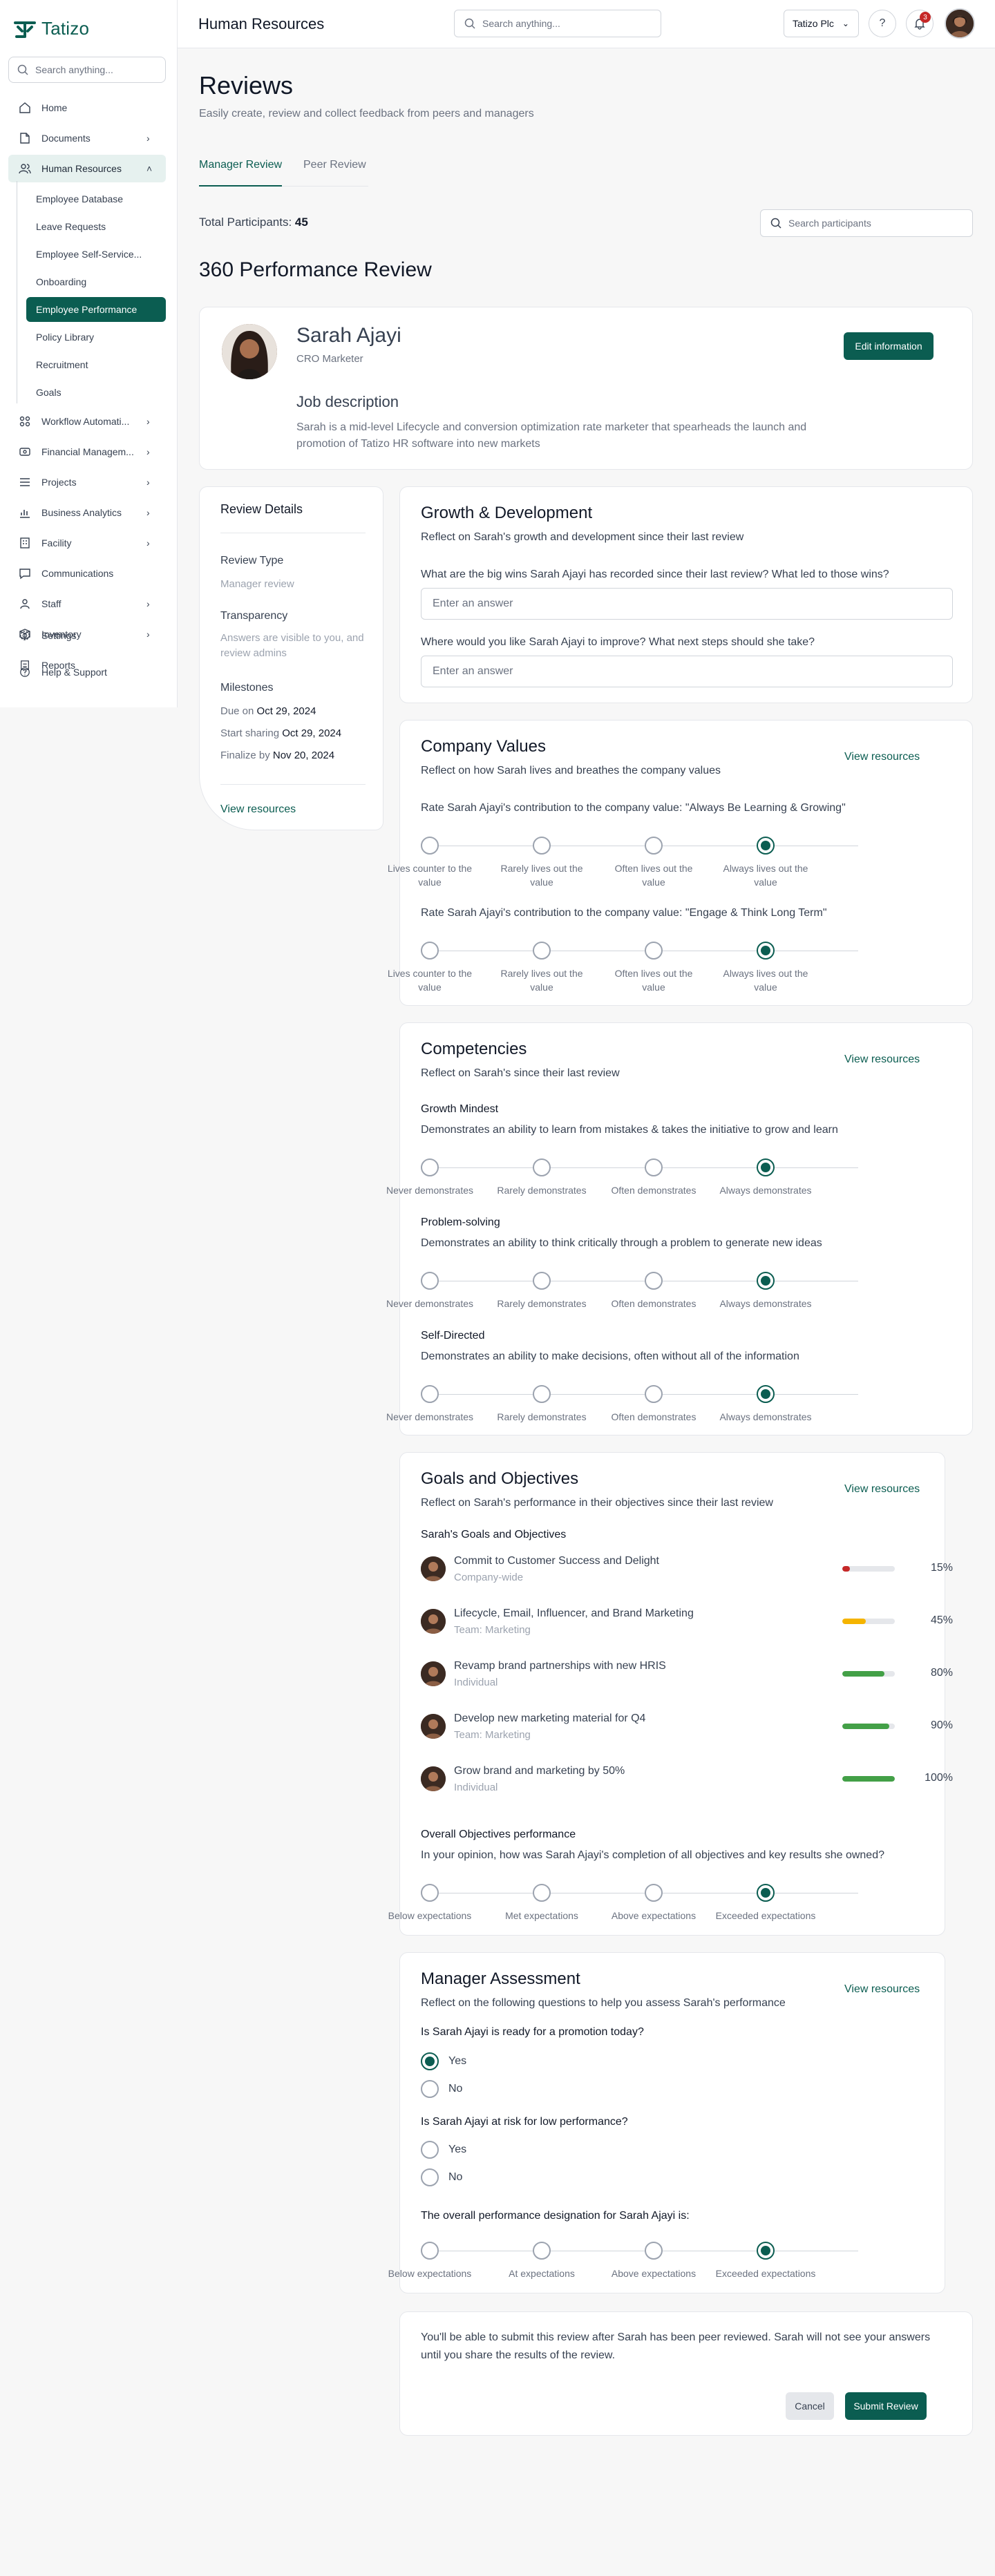  I want to click on sidebar-subitem-policy-library: Policy Library, so click(96, 337).